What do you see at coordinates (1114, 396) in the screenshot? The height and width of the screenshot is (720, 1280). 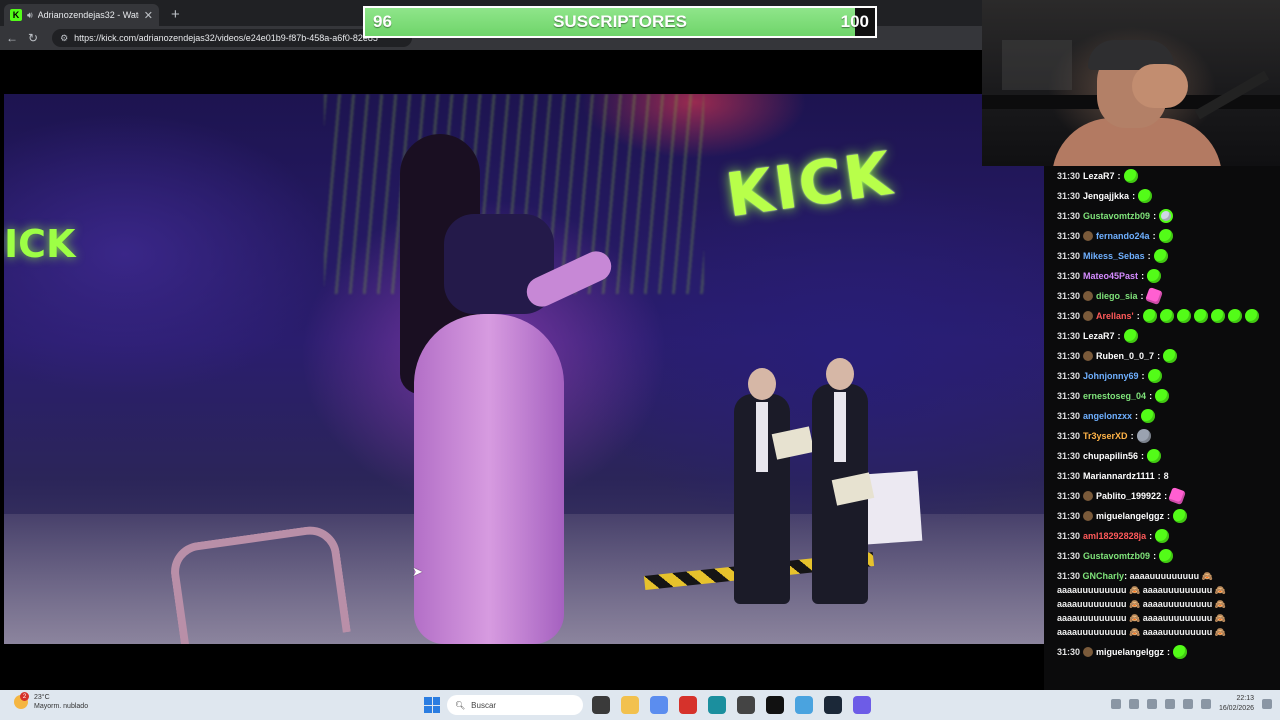 I see `chat-username: ernestoseg_04` at bounding box center [1114, 396].